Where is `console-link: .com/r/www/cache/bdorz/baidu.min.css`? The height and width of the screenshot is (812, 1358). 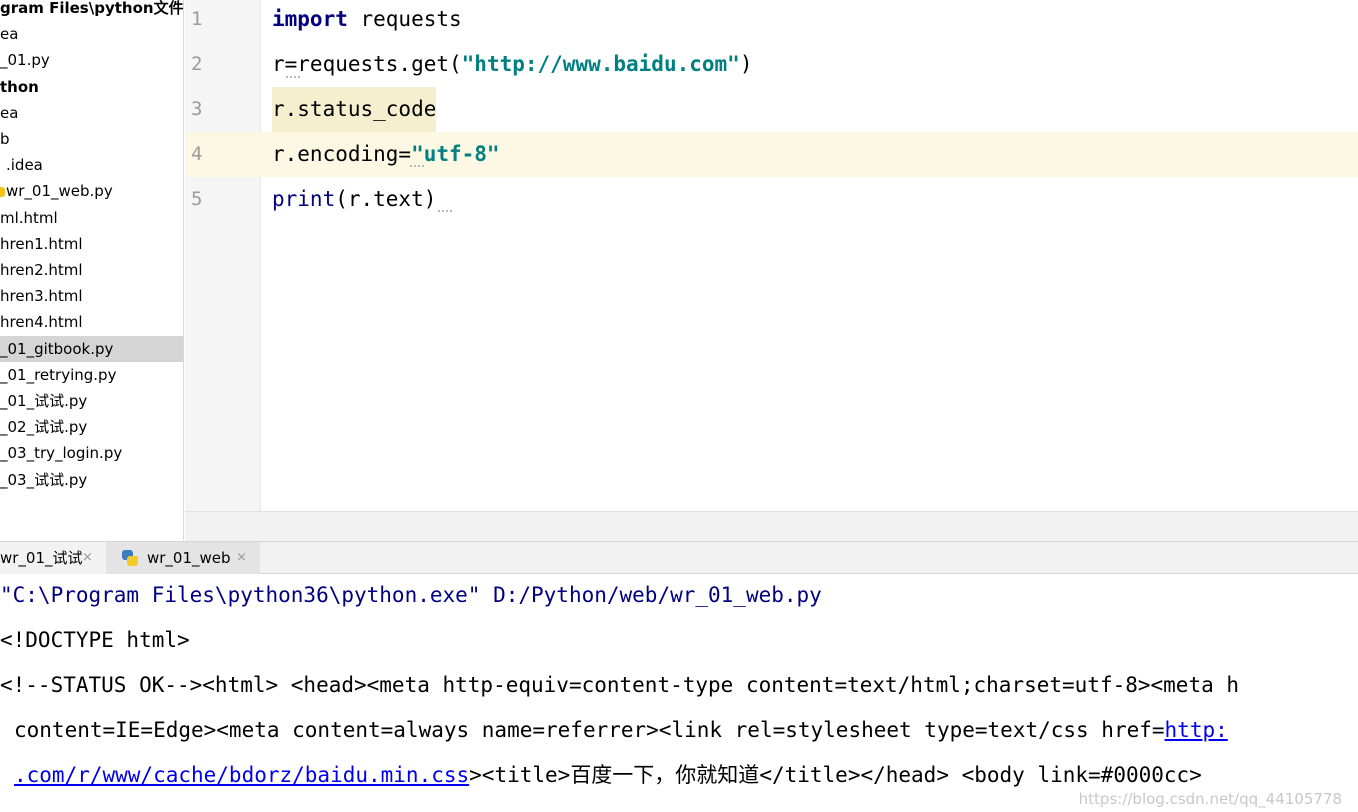
console-link: .com/r/www/cache/bdorz/baidu.min.css is located at coordinates (241, 775).